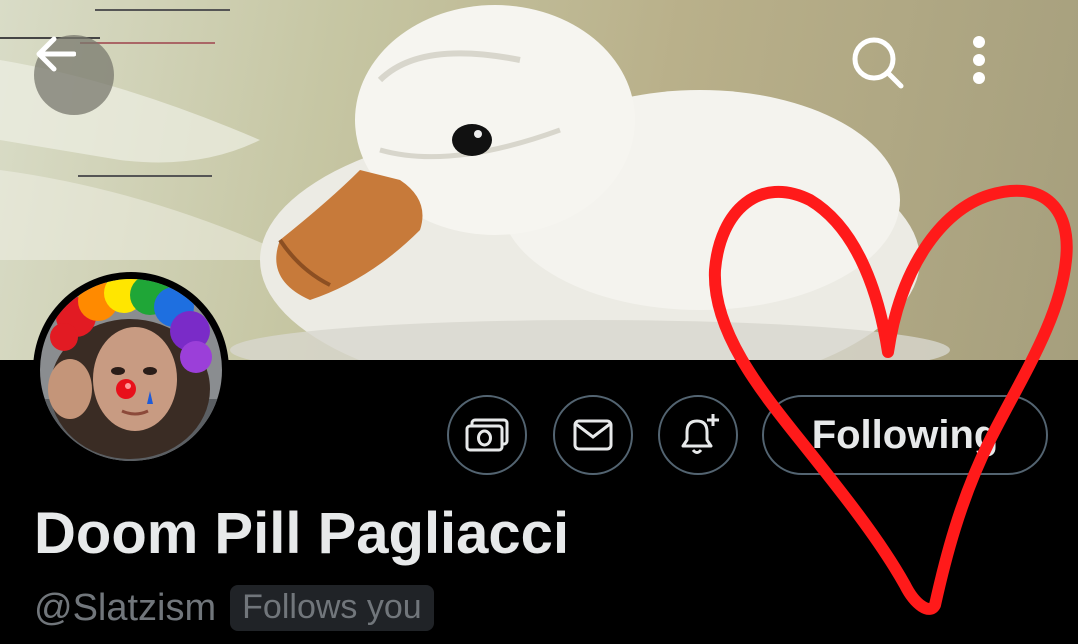  I want to click on envelope-icon, so click(593, 435).